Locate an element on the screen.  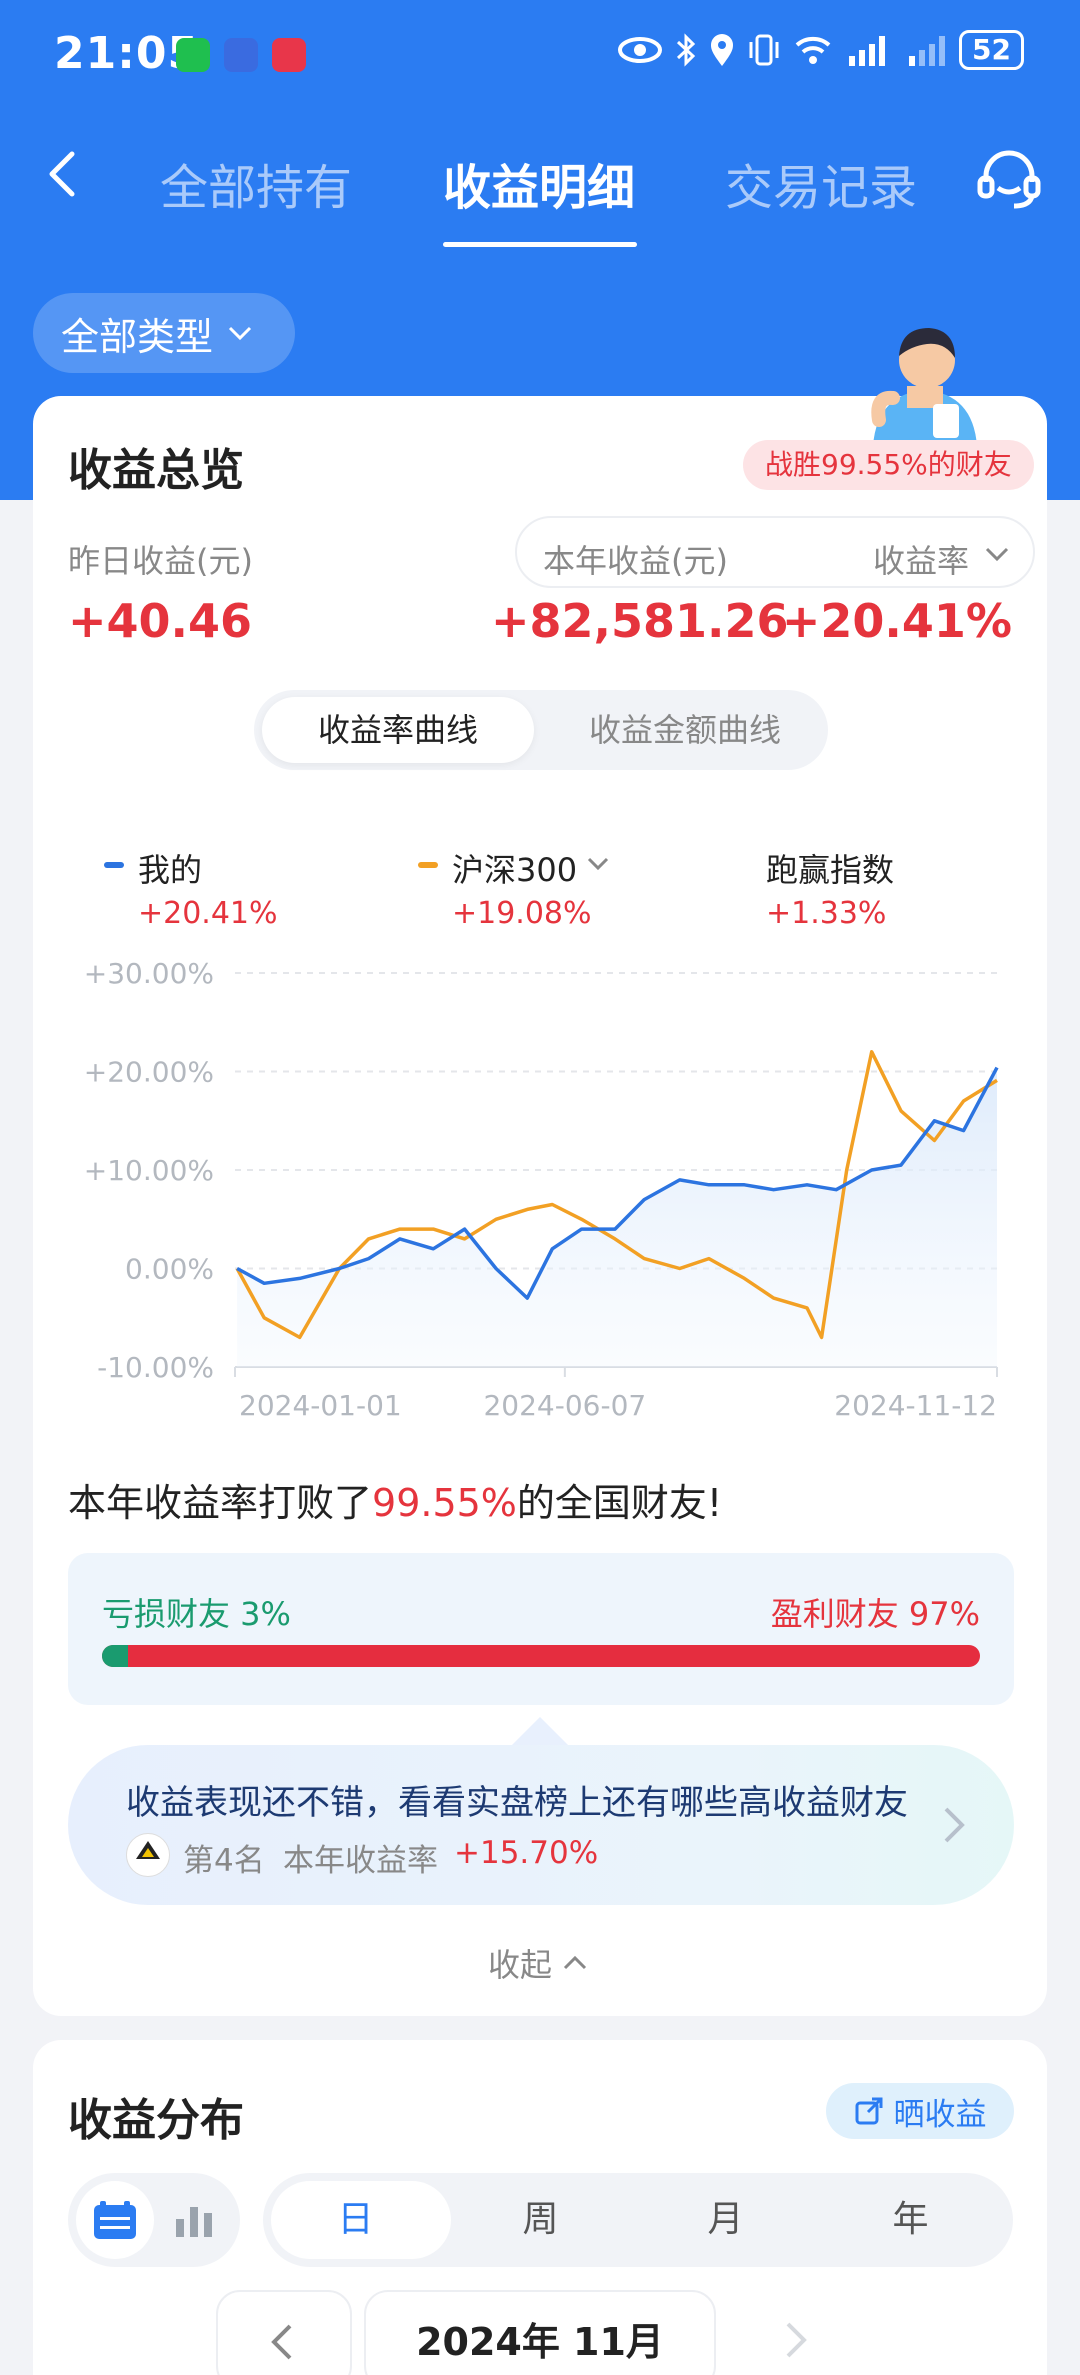
xiaohongshu-icon is located at coordinates (289, 55).